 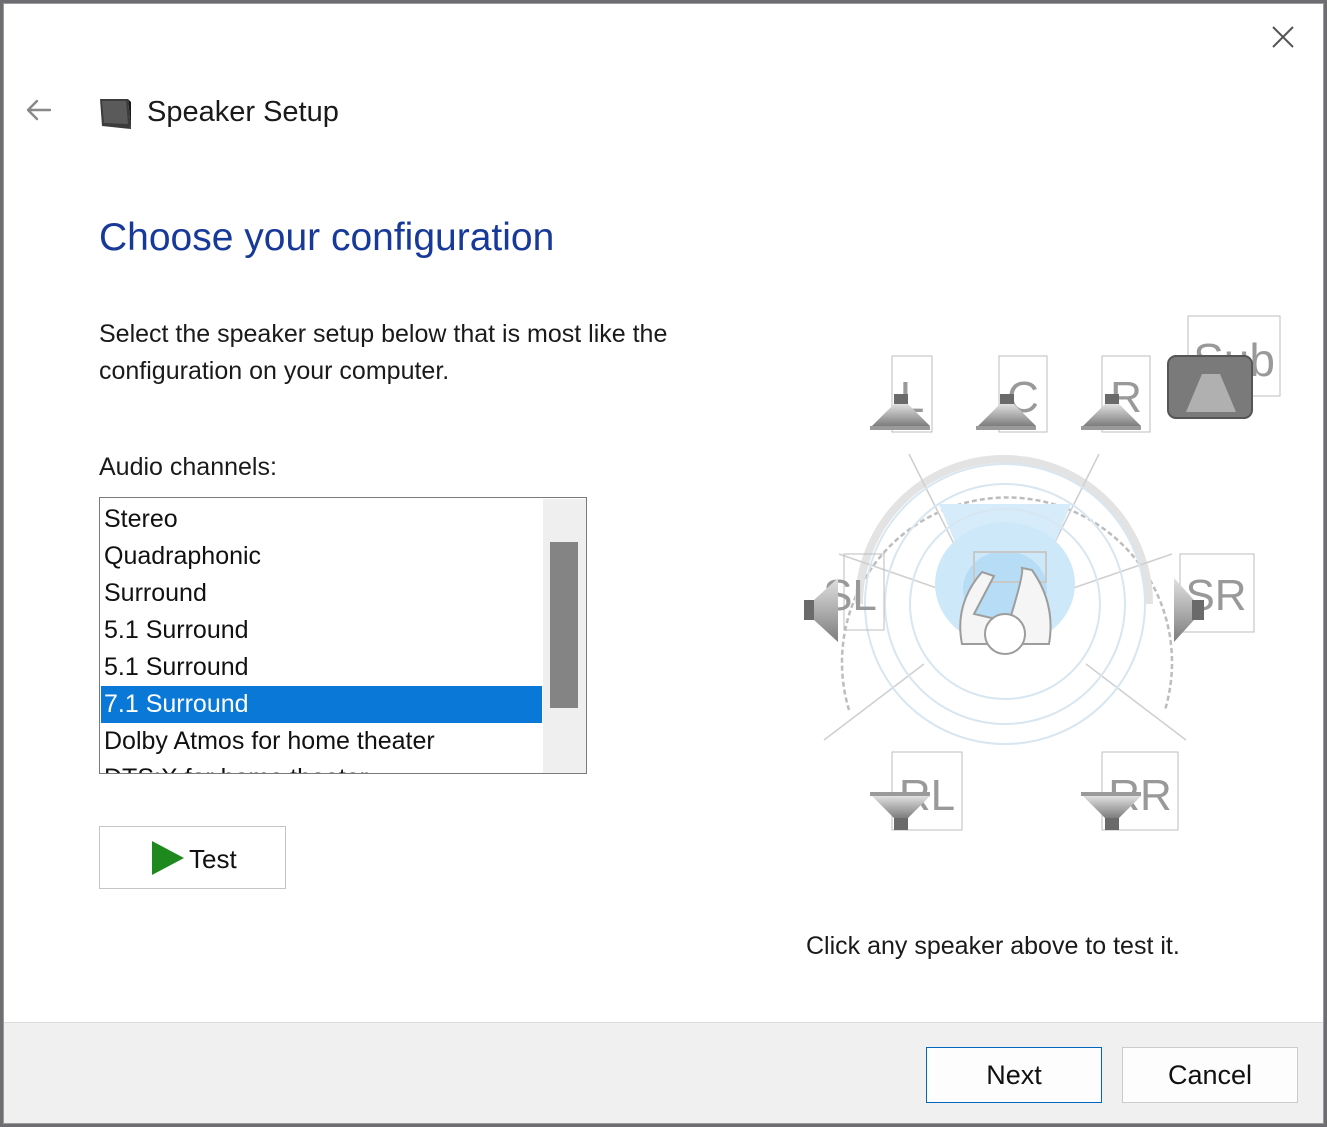 What do you see at coordinates (327, 237) in the screenshot?
I see `page-heading: Choose your configuration` at bounding box center [327, 237].